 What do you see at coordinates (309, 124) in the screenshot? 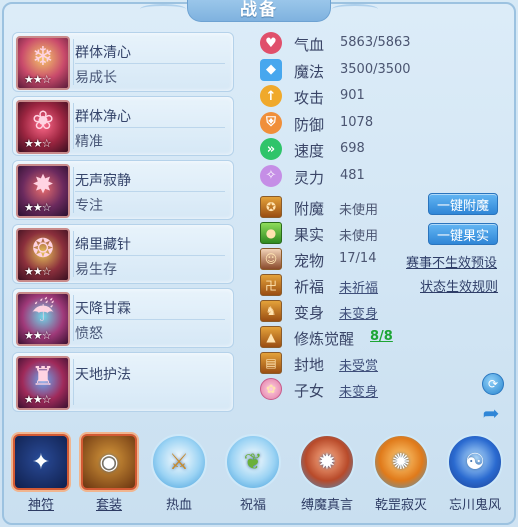
I see `attr-label: 防御` at bounding box center [309, 124].